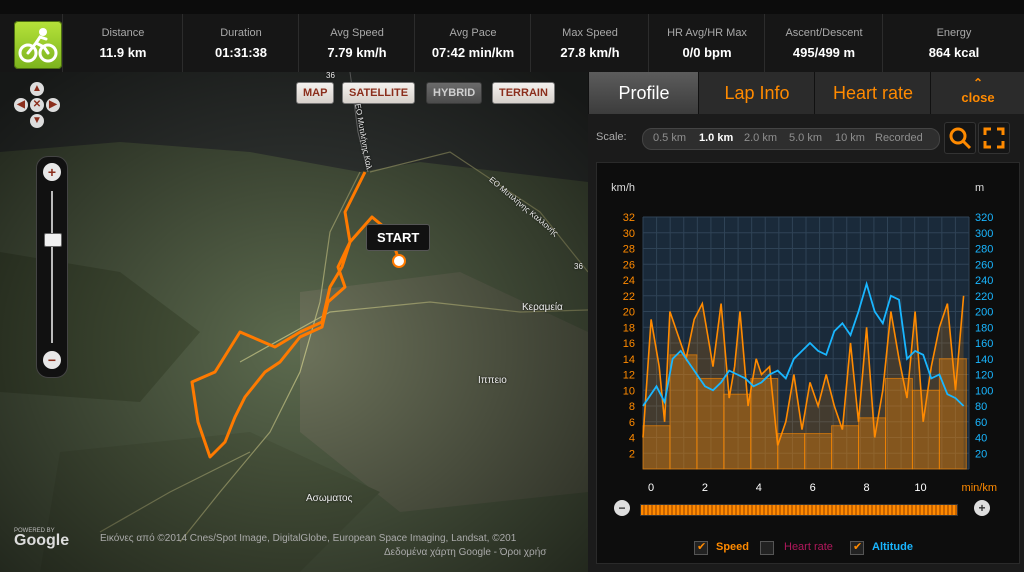  What do you see at coordinates (767, 548) in the screenshot?
I see `heart-rate-checkbox` at bounding box center [767, 548].